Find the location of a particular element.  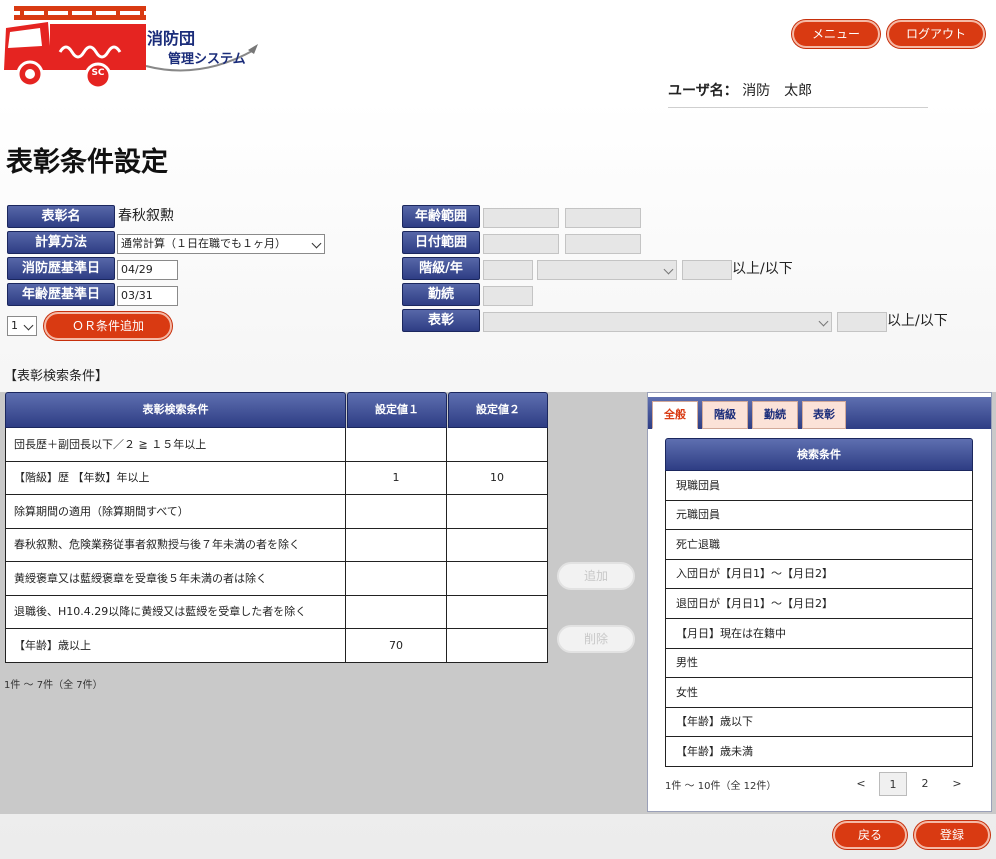

fire-service-base-label: 消防歴基準日 is located at coordinates (61, 268).